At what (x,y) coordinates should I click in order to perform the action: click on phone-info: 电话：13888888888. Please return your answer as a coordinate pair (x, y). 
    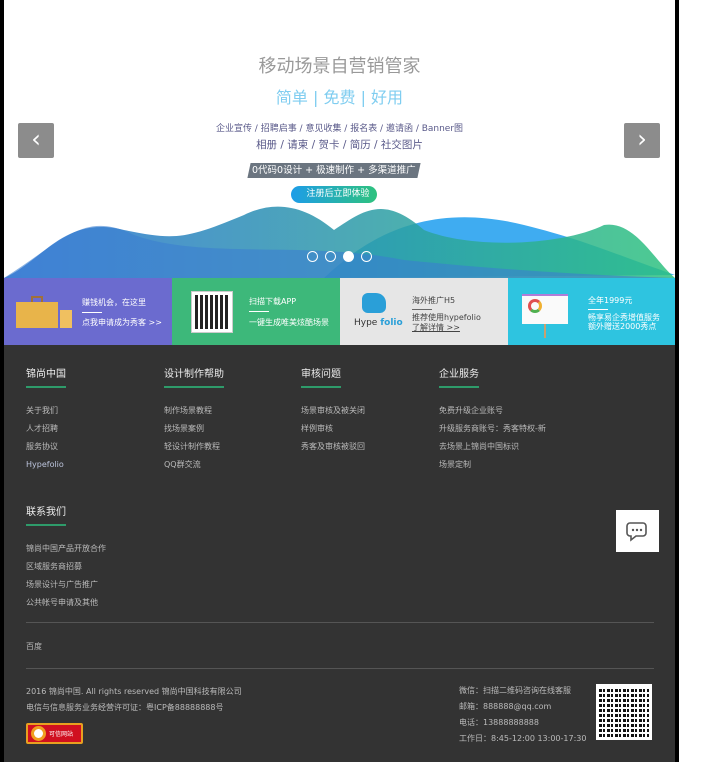
    Looking at the image, I should click on (499, 722).